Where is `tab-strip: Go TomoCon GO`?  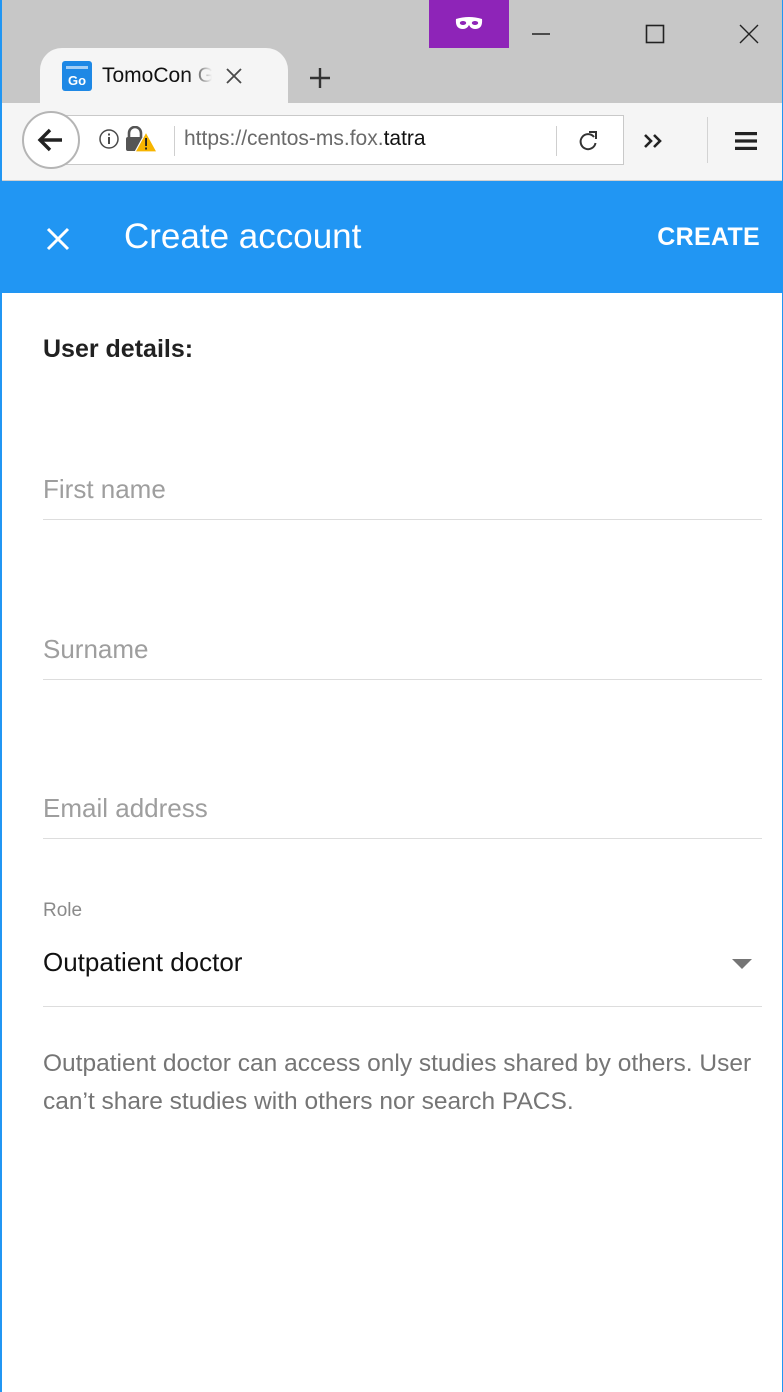 tab-strip: Go TomoCon GO is located at coordinates (392, 52).